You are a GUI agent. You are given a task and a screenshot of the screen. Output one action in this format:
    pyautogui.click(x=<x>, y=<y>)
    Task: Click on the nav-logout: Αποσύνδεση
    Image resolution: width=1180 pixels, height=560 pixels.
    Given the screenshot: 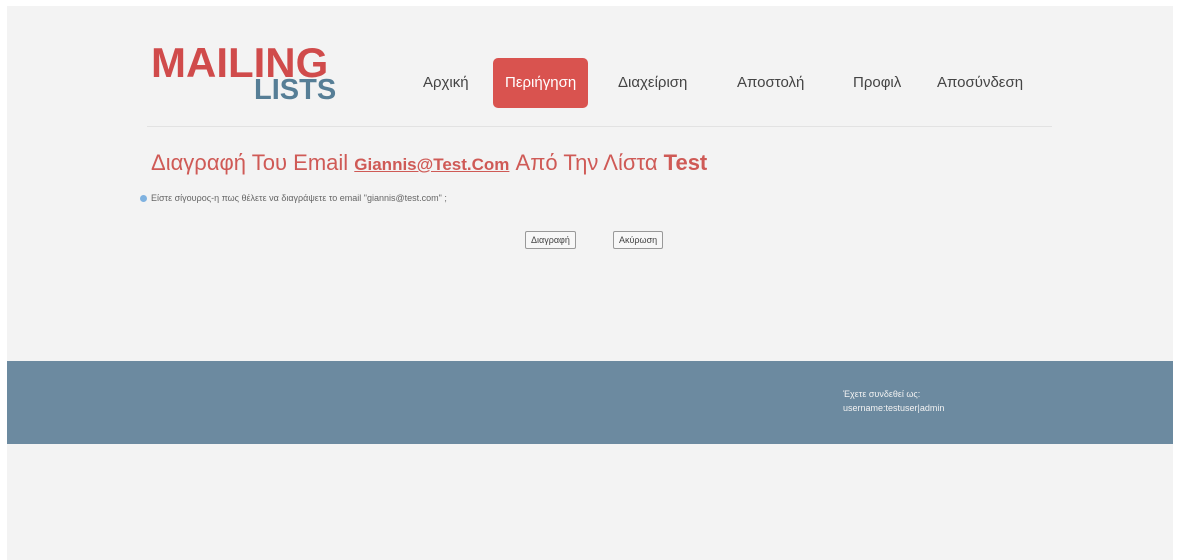 What is the action you would take?
    pyautogui.click(x=980, y=83)
    